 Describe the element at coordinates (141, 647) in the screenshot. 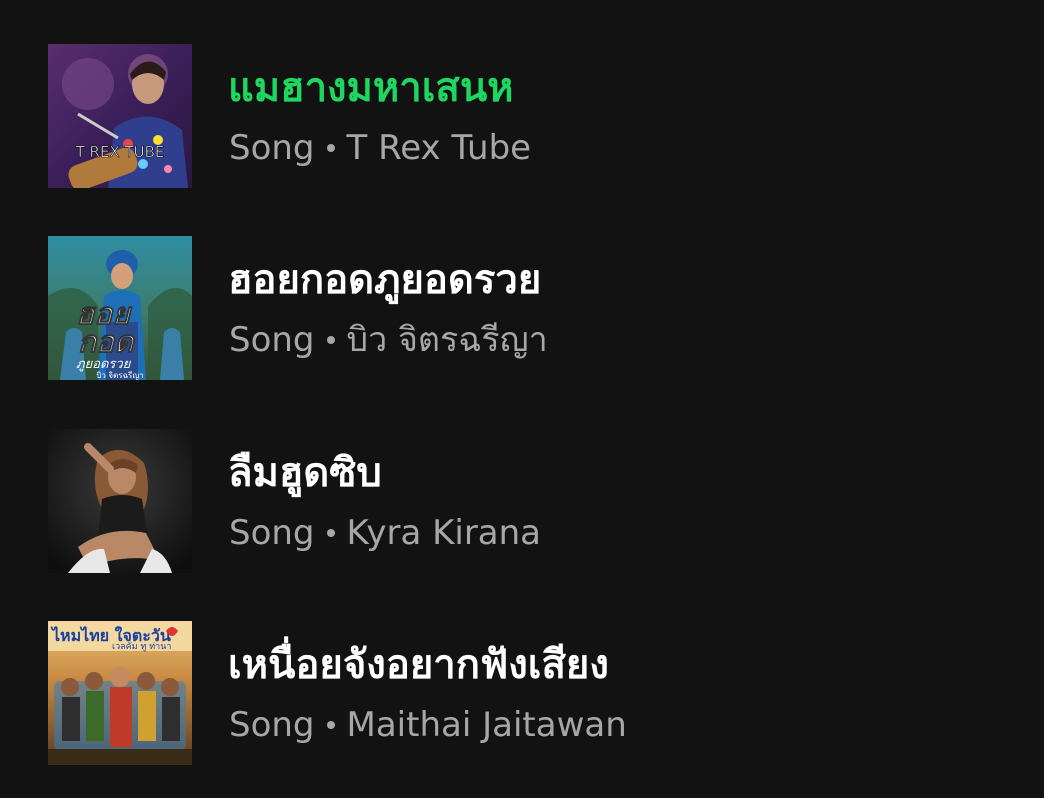

I see `album-art-subtitle-text: เวลคัม ทู ท่านา` at that location.